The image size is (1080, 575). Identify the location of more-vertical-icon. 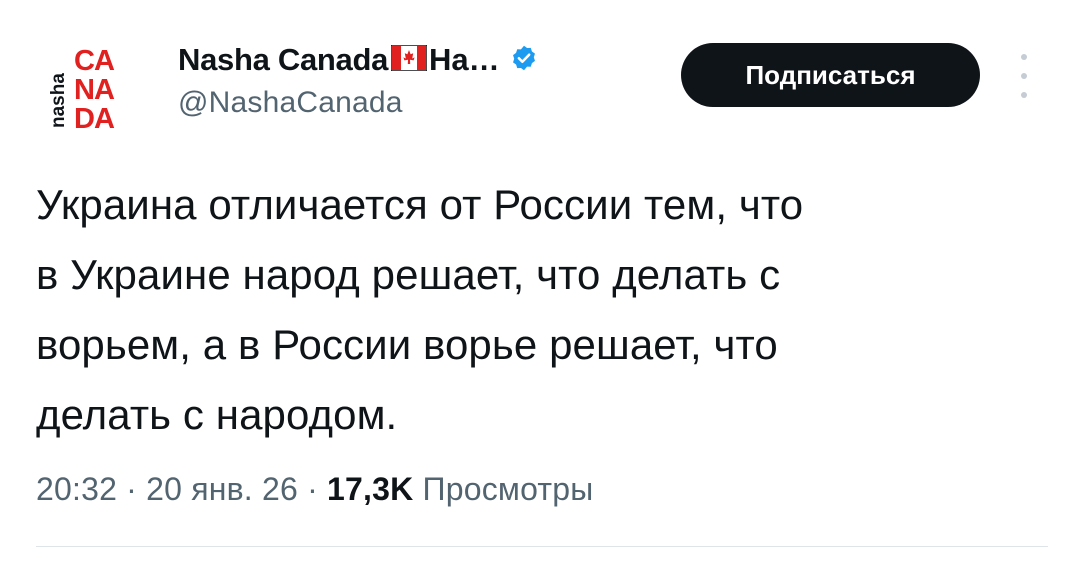
(1024, 76).